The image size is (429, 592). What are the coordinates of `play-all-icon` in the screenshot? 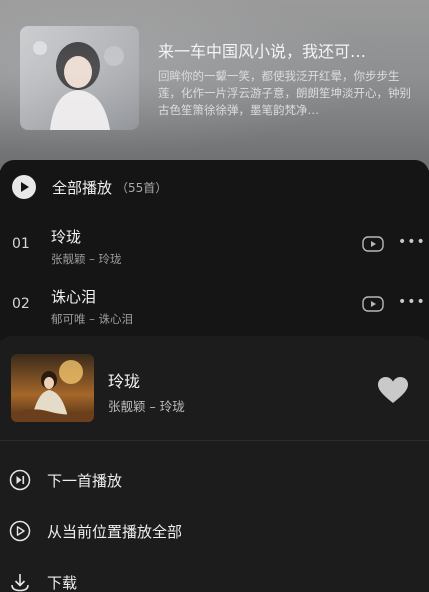 It's located at (24, 187).